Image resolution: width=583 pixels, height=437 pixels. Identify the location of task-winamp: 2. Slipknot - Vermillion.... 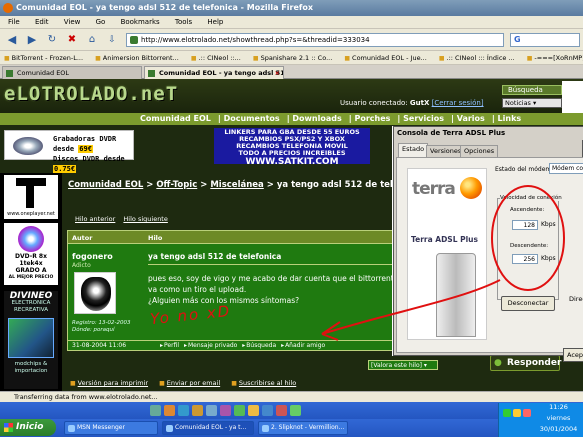
(303, 428).